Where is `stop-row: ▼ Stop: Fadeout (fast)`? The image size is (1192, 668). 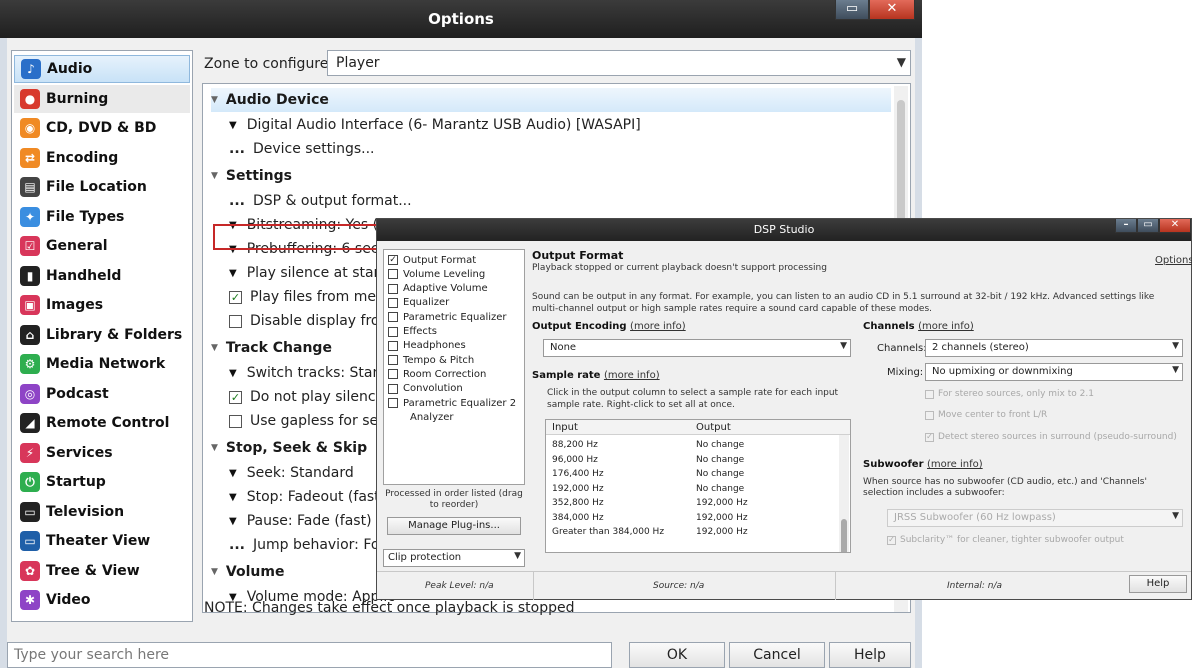 stop-row: ▼ Stop: Fadeout (fast) is located at coordinates (307, 497).